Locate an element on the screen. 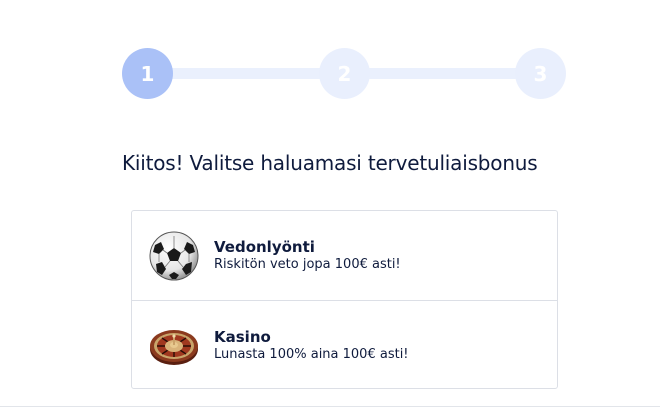 The width and height of the screenshot is (660, 410). option-title: Vedonlyönti is located at coordinates (264, 247).